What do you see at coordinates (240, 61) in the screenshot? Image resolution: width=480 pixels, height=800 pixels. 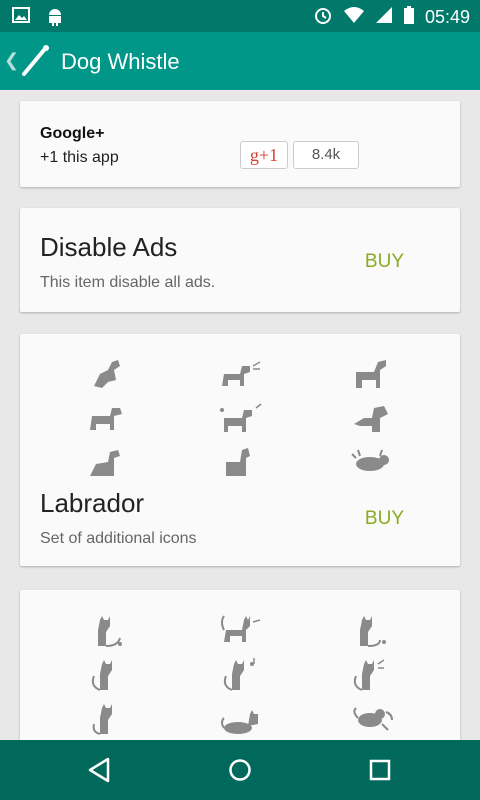 I see `app-bar: ❮ Dog Whistle` at bounding box center [240, 61].